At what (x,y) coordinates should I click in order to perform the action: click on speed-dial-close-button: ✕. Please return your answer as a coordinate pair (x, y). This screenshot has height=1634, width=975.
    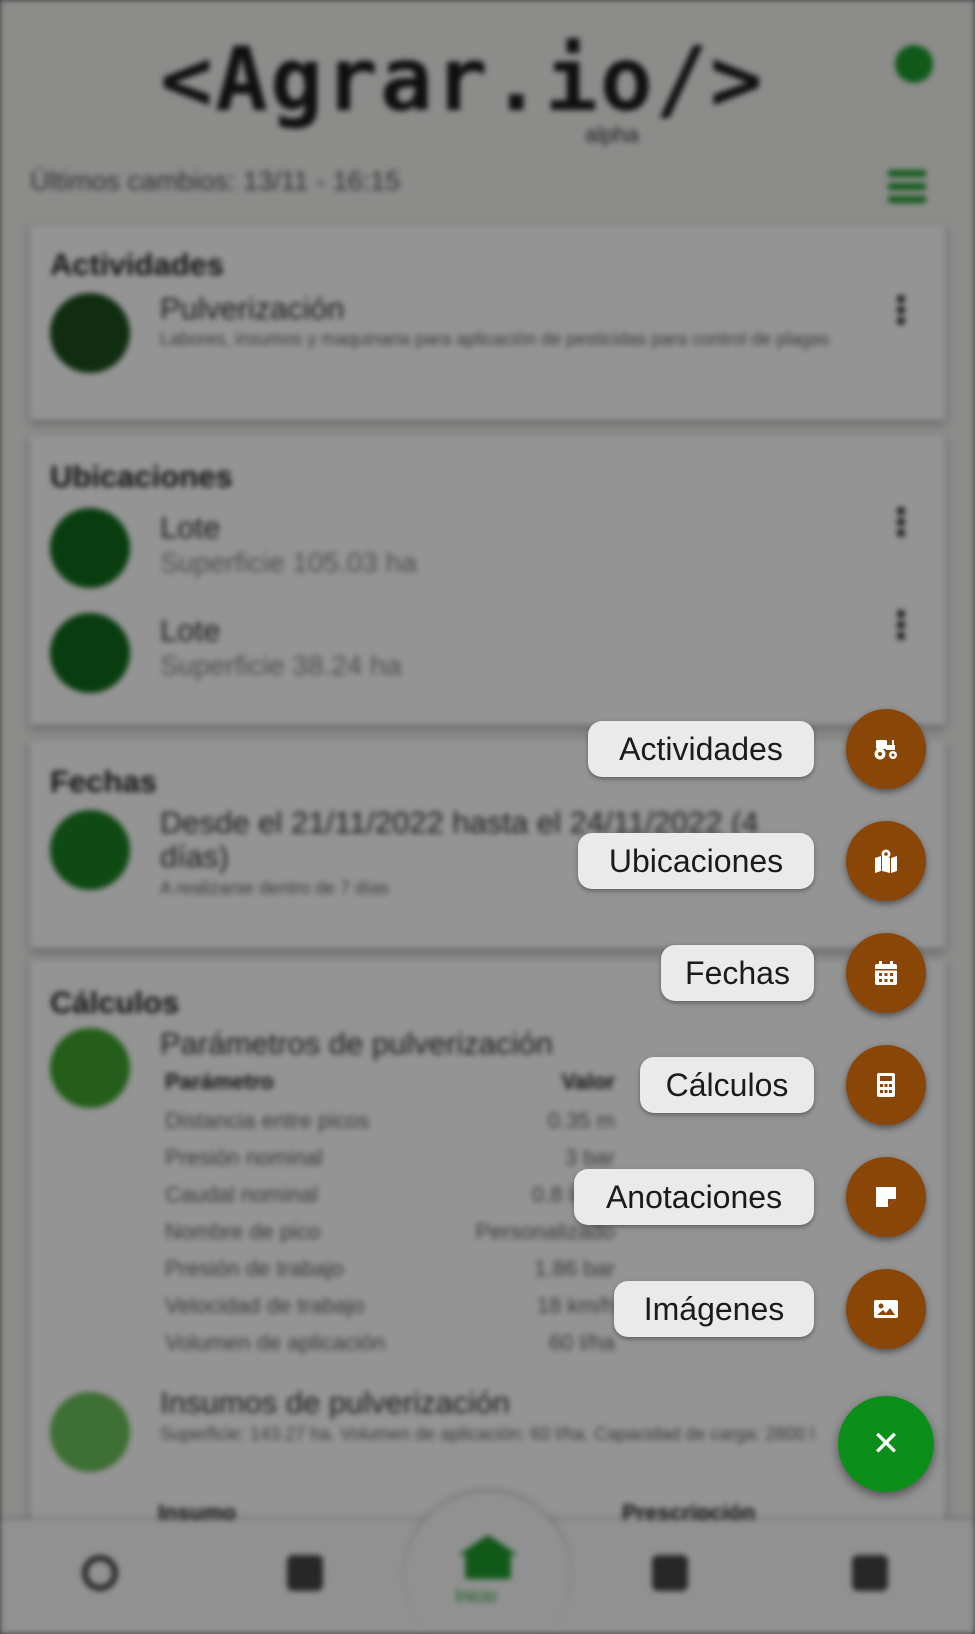
    Looking at the image, I should click on (886, 1444).